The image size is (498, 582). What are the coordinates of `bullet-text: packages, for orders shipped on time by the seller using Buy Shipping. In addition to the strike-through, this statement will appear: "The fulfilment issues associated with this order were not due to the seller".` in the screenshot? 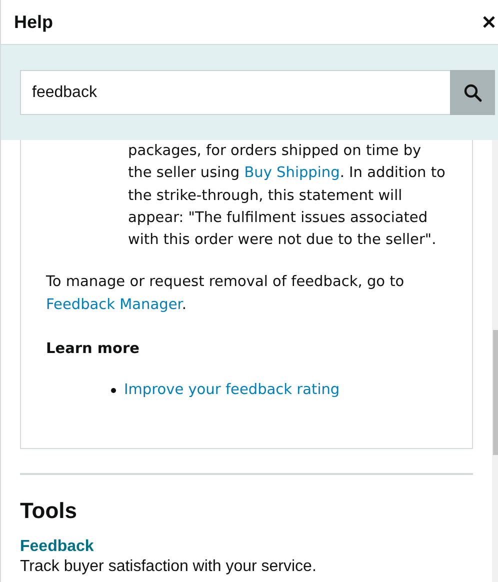 It's located at (287, 196).